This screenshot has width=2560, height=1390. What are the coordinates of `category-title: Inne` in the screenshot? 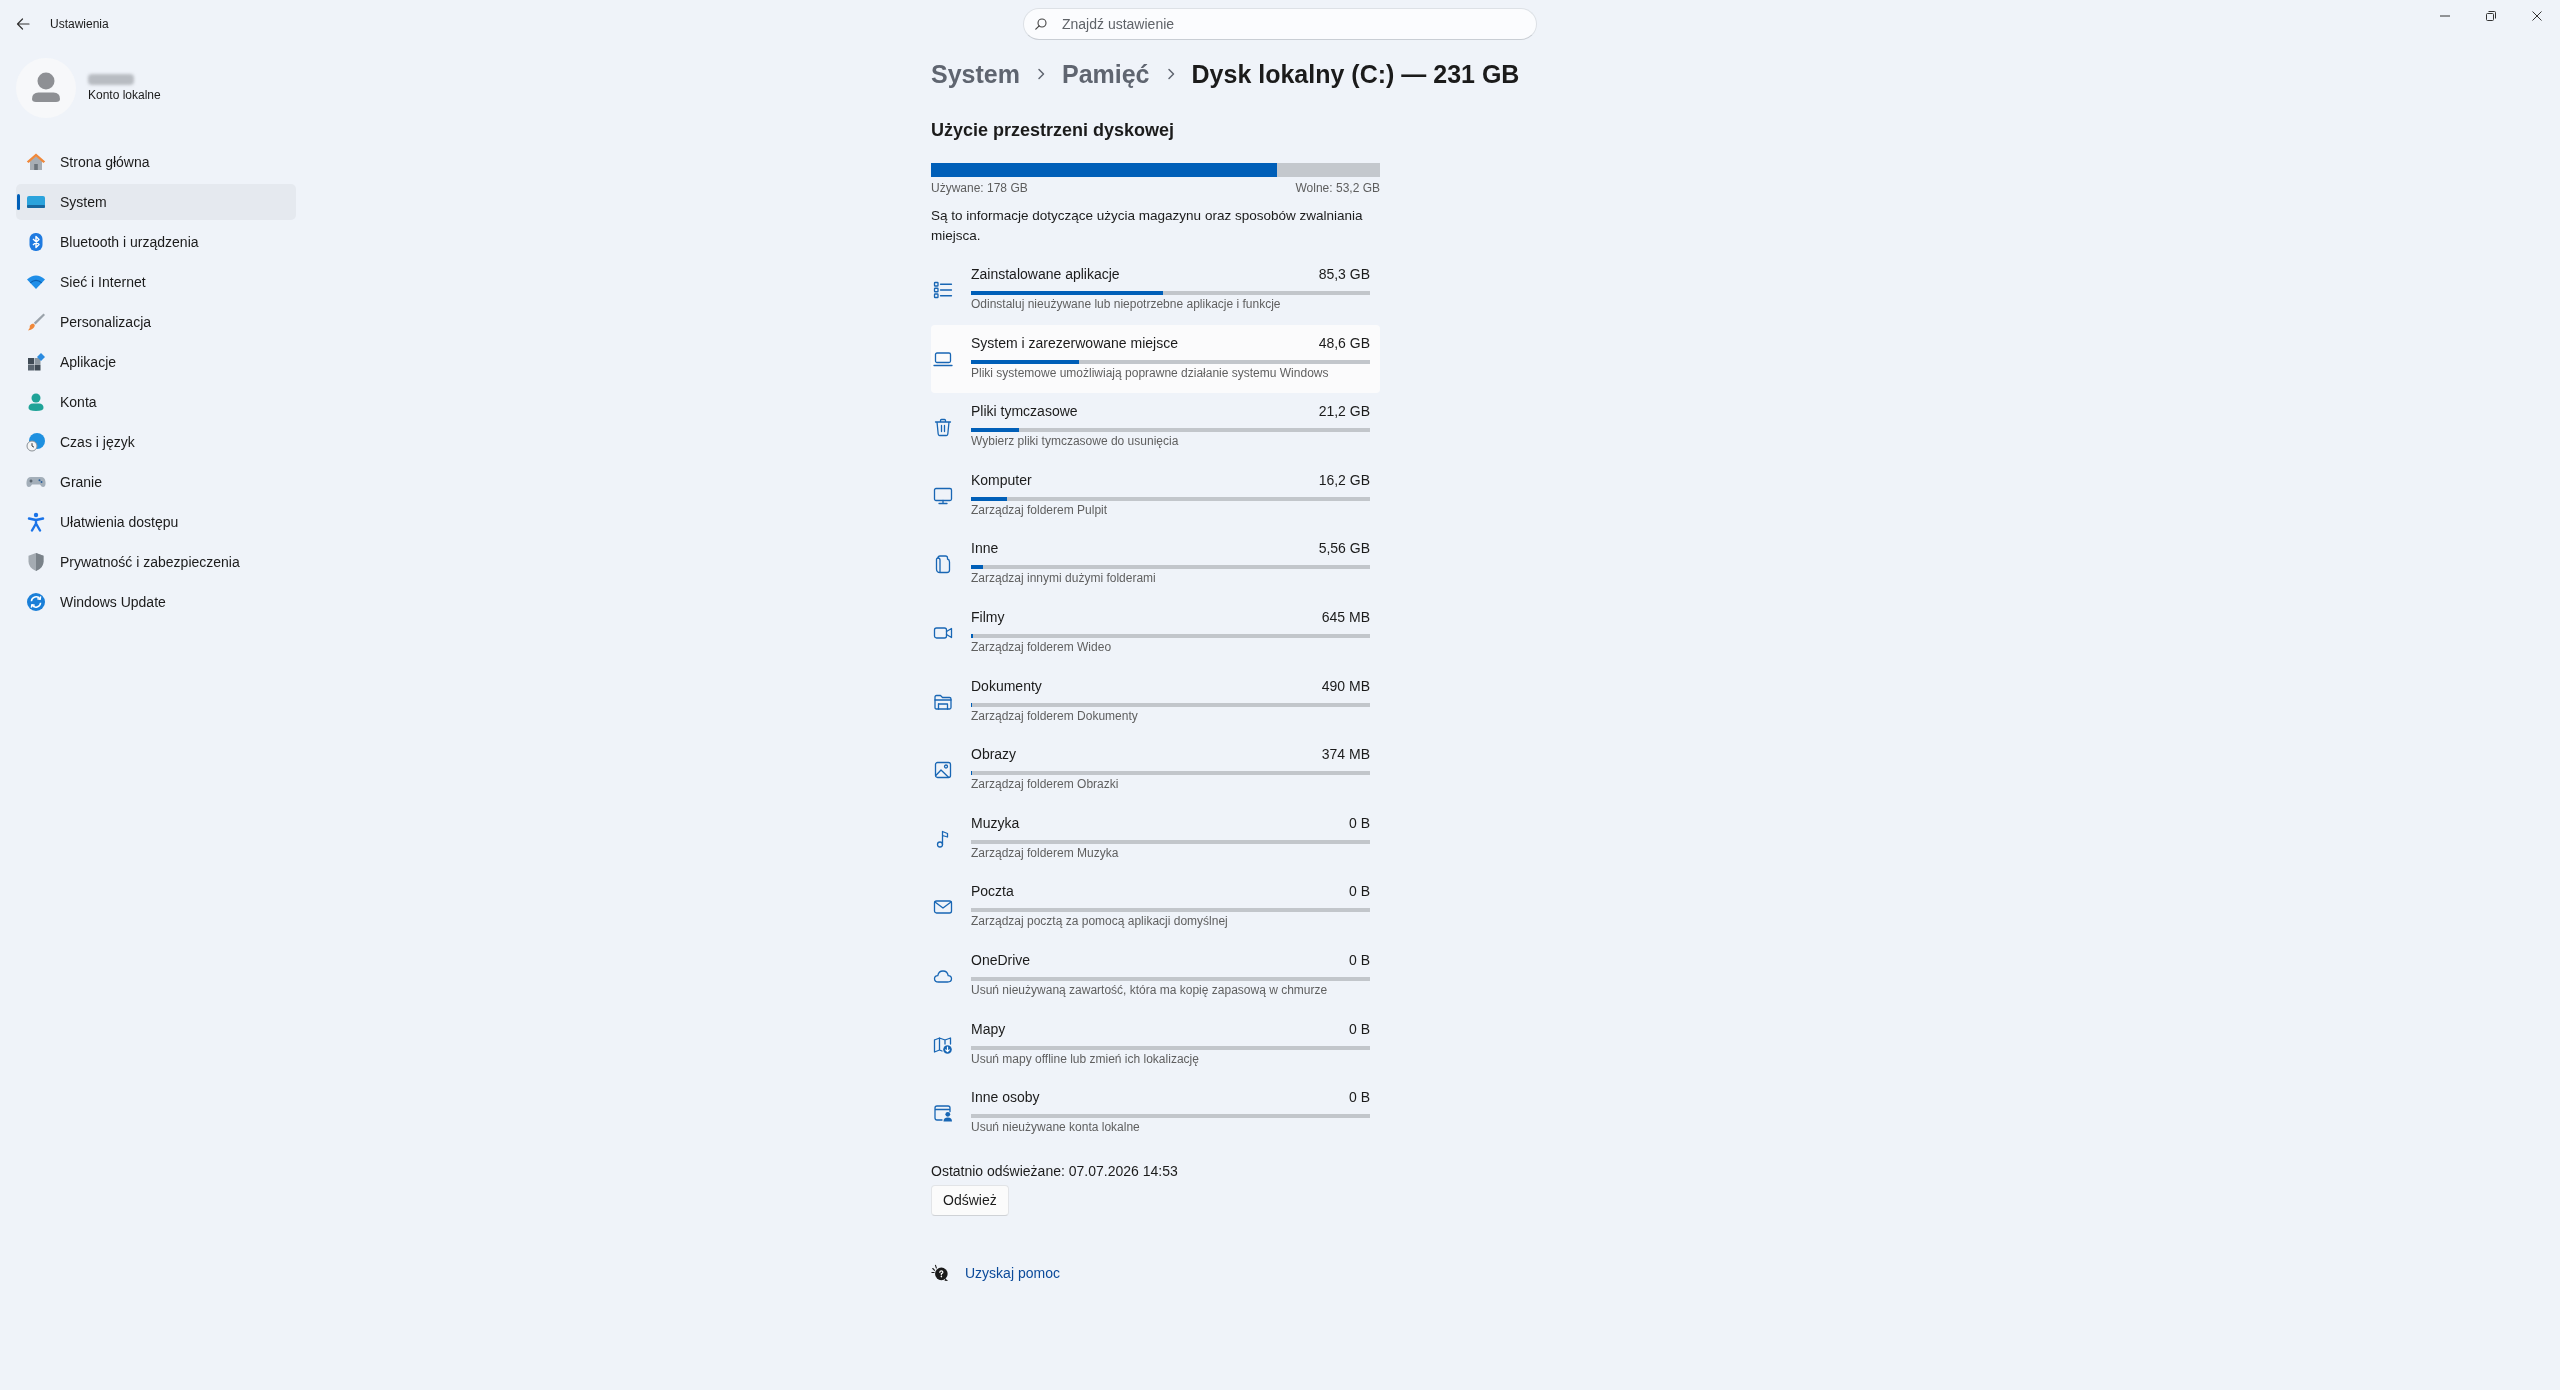 It's located at (985, 549).